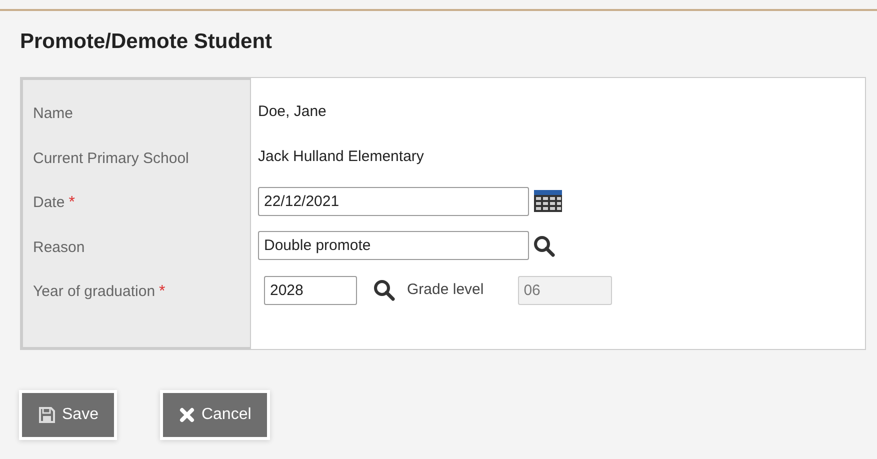 The image size is (877, 459). Describe the element at coordinates (49, 203) in the screenshot. I see `field-label: Date` at that location.